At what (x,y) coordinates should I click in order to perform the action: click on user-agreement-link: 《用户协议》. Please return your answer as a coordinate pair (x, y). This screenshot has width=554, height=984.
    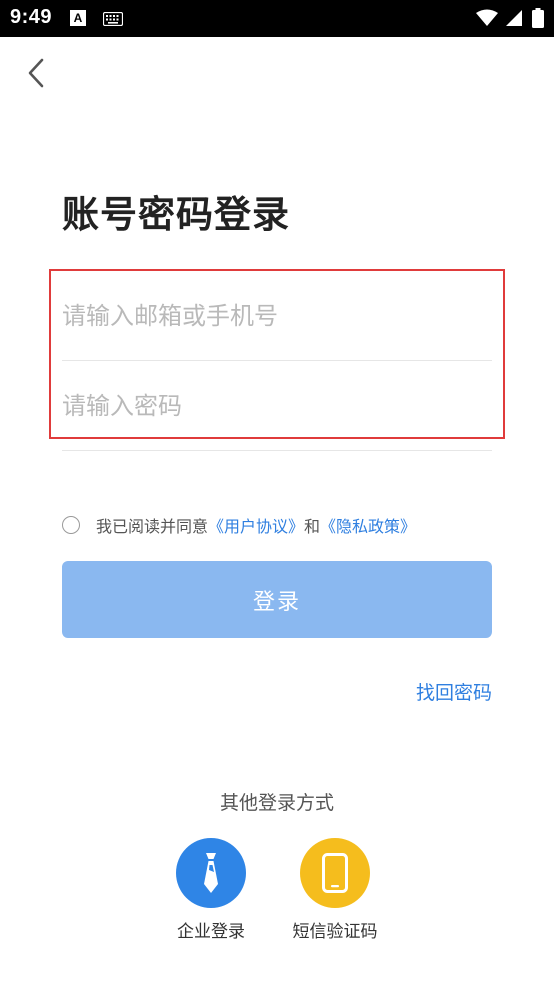
    Looking at the image, I should click on (256, 525).